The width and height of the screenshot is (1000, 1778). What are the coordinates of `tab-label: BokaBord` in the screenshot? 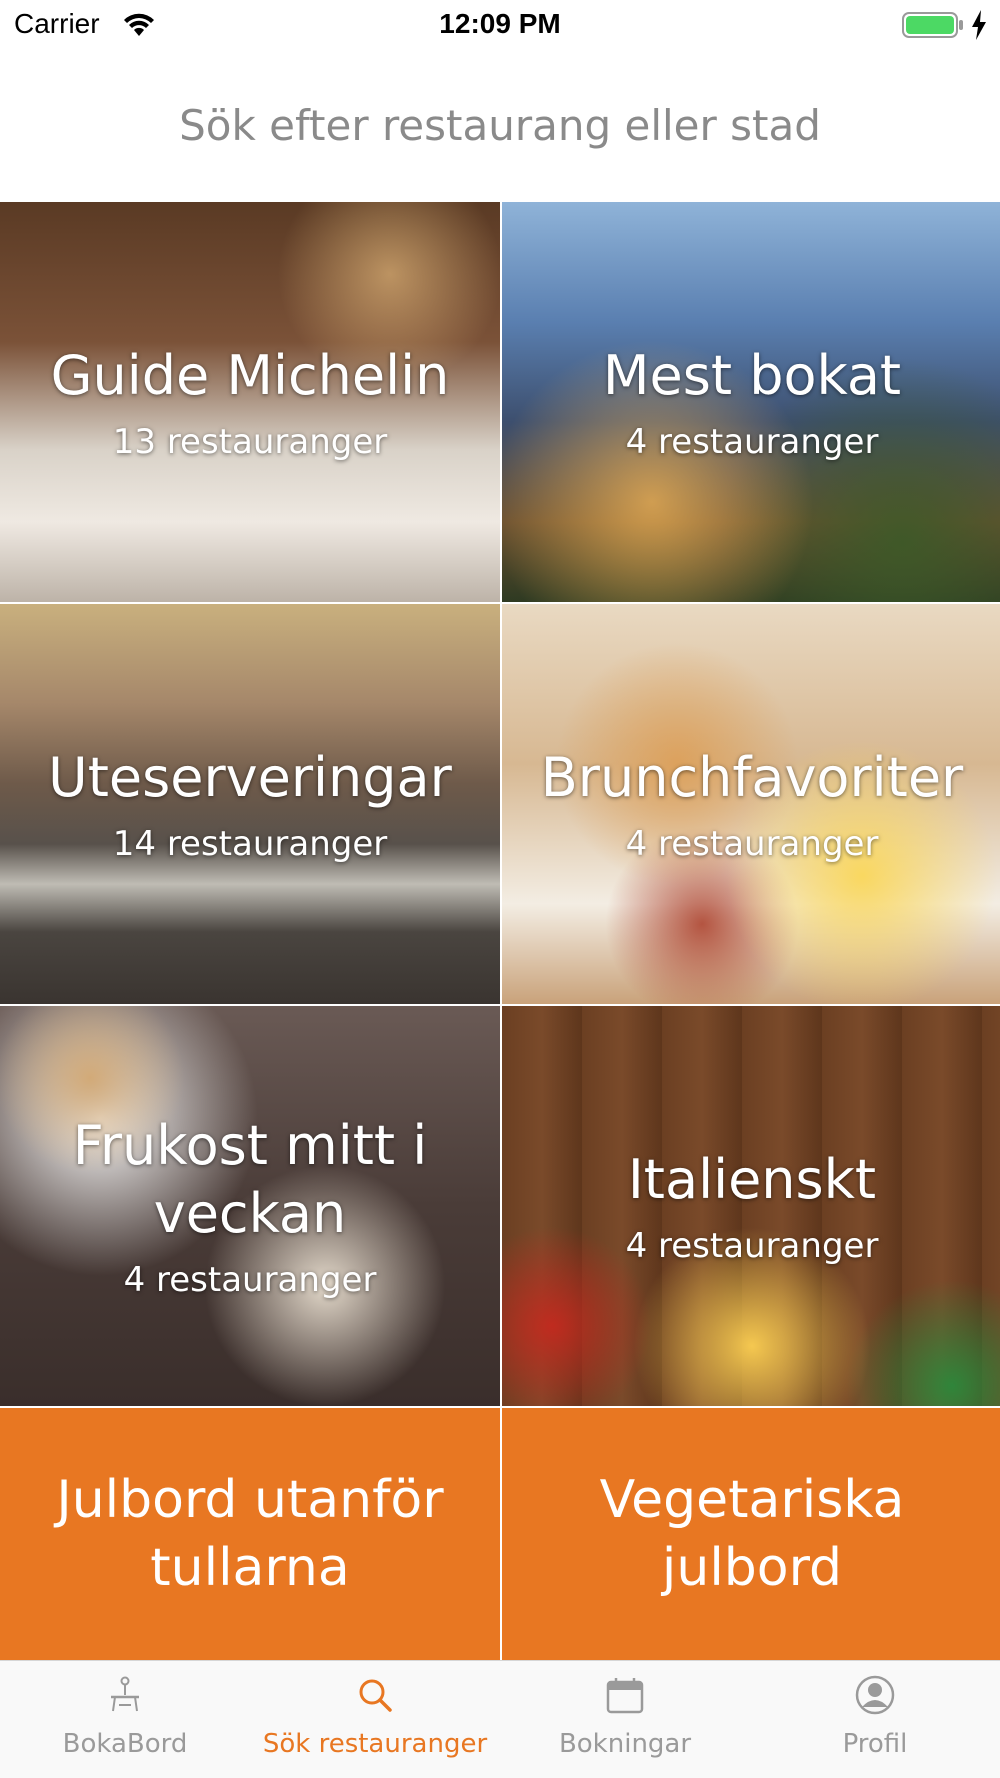 It's located at (125, 1744).